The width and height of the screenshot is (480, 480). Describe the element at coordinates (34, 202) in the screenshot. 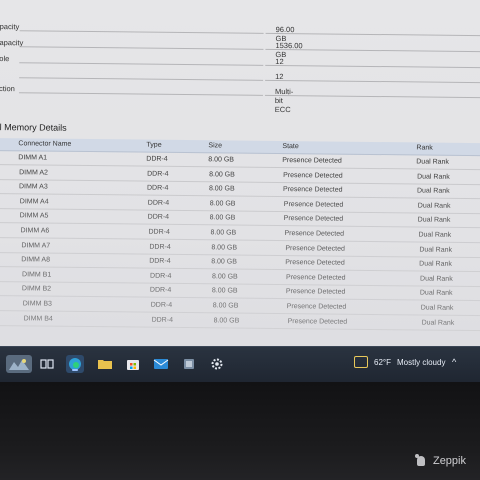

I see `connector-name: DIMM A4` at that location.